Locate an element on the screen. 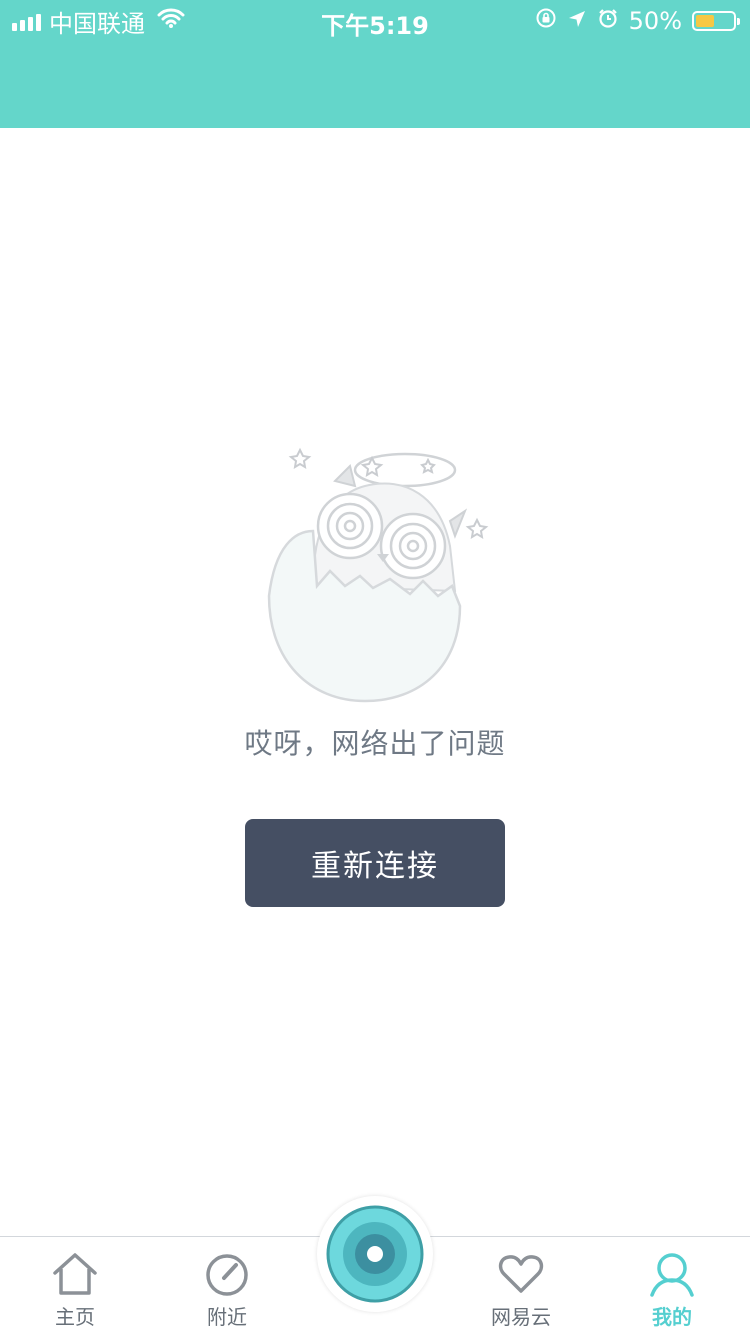 The width and height of the screenshot is (750, 1335). reconnect-button: 重新连接 is located at coordinates (375, 863).